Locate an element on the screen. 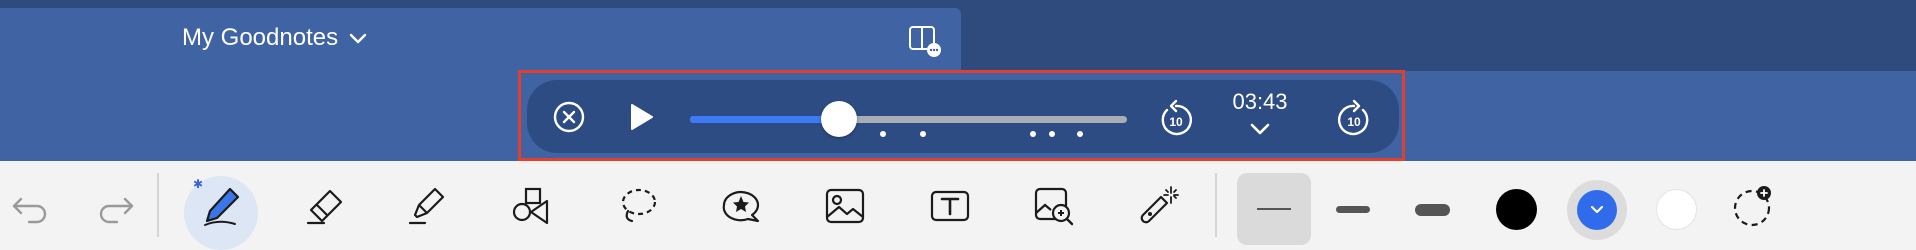 The width and height of the screenshot is (1916, 250). document-title: My Goodnotes is located at coordinates (260, 37).